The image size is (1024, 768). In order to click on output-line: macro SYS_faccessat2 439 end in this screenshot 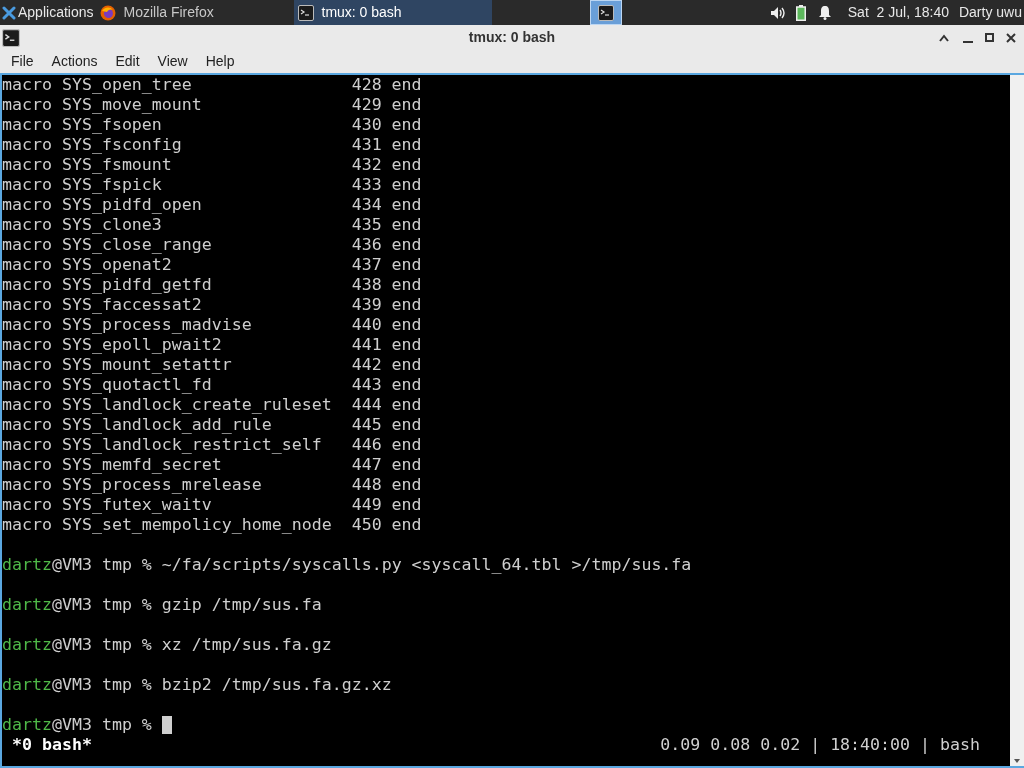, I will do `click(212, 305)`.